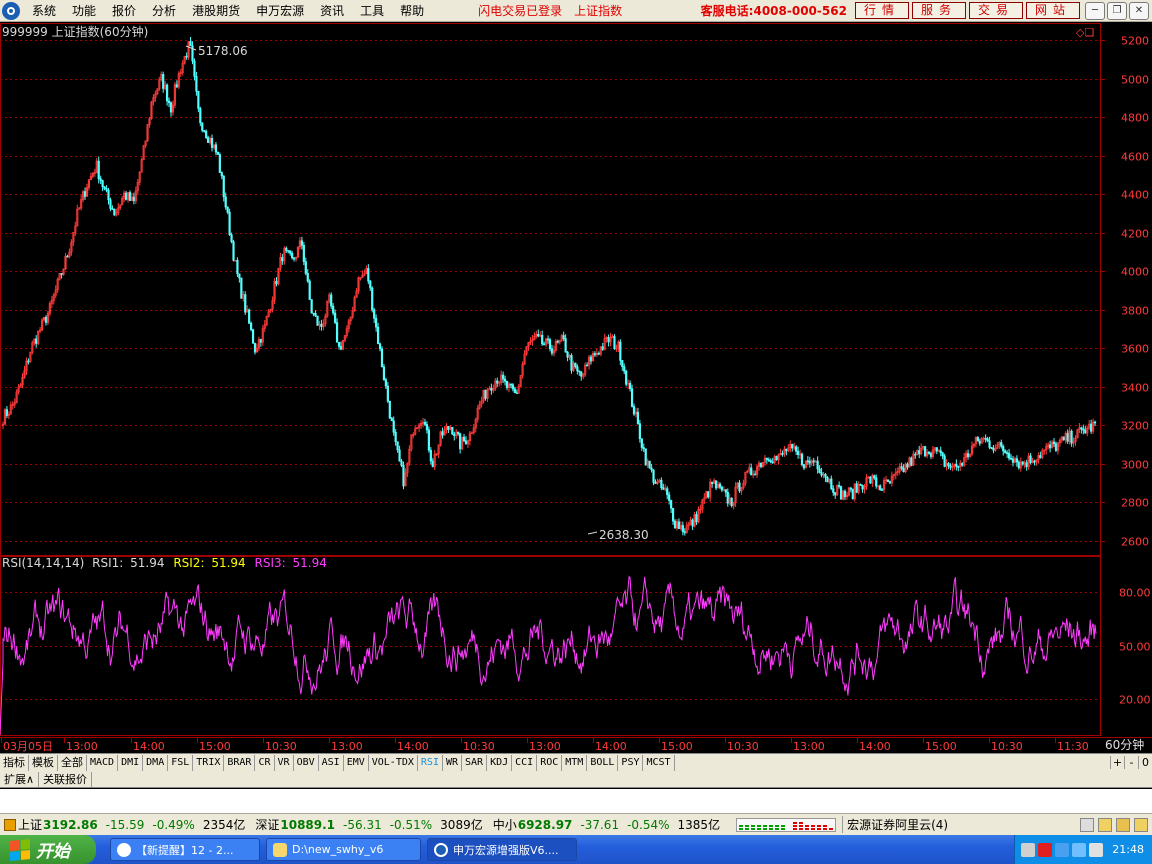 The image size is (1152, 864). I want to click on menu-info: 资讯, so click(334, 10).